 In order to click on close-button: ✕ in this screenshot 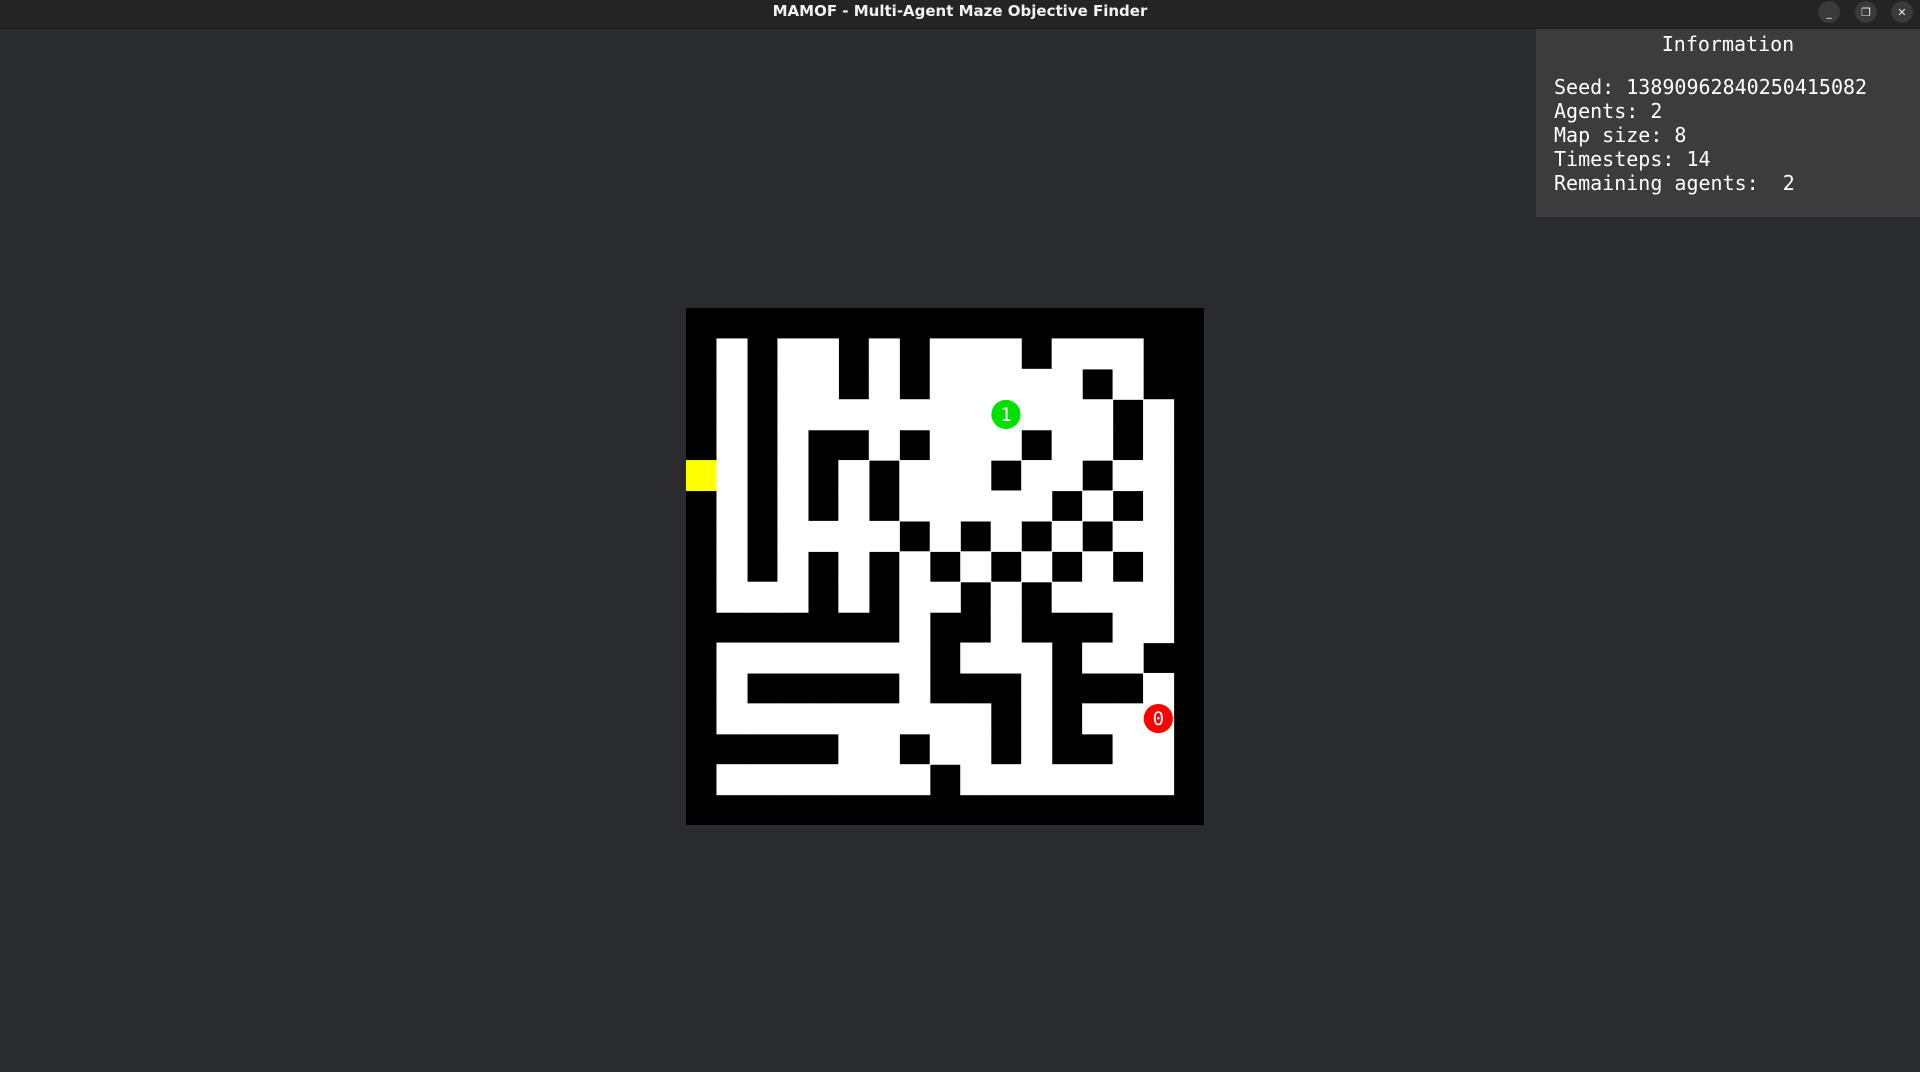, I will do `click(1902, 12)`.